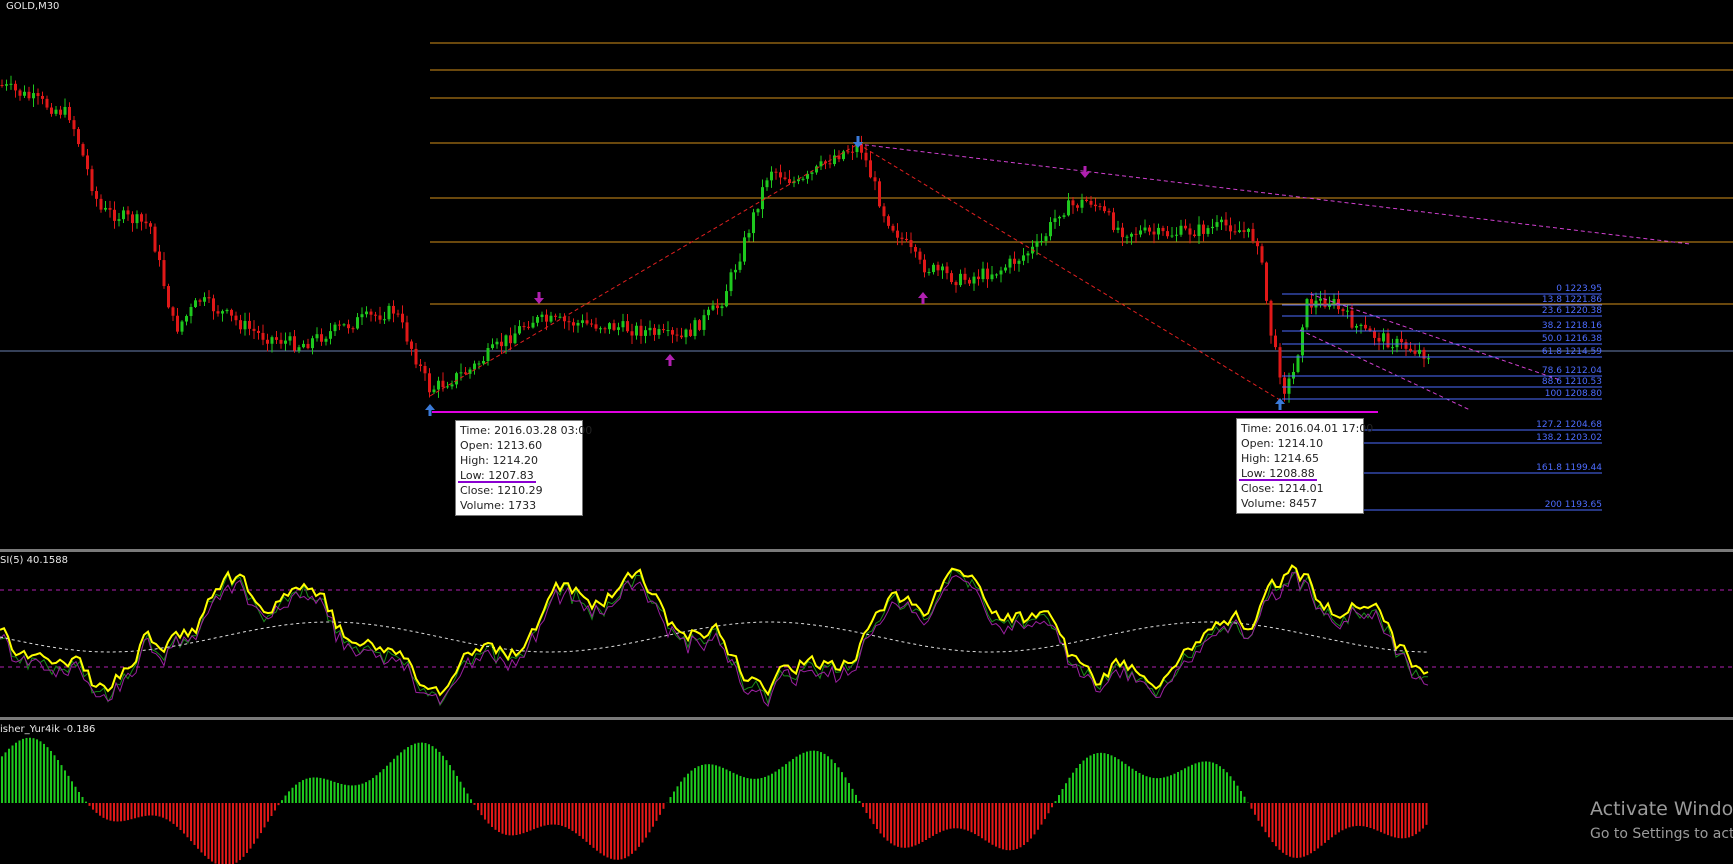 The height and width of the screenshot is (864, 1733). What do you see at coordinates (1307, 428) in the screenshot?
I see `tooltip-time: Time: 2016.04.01 17:00` at bounding box center [1307, 428].